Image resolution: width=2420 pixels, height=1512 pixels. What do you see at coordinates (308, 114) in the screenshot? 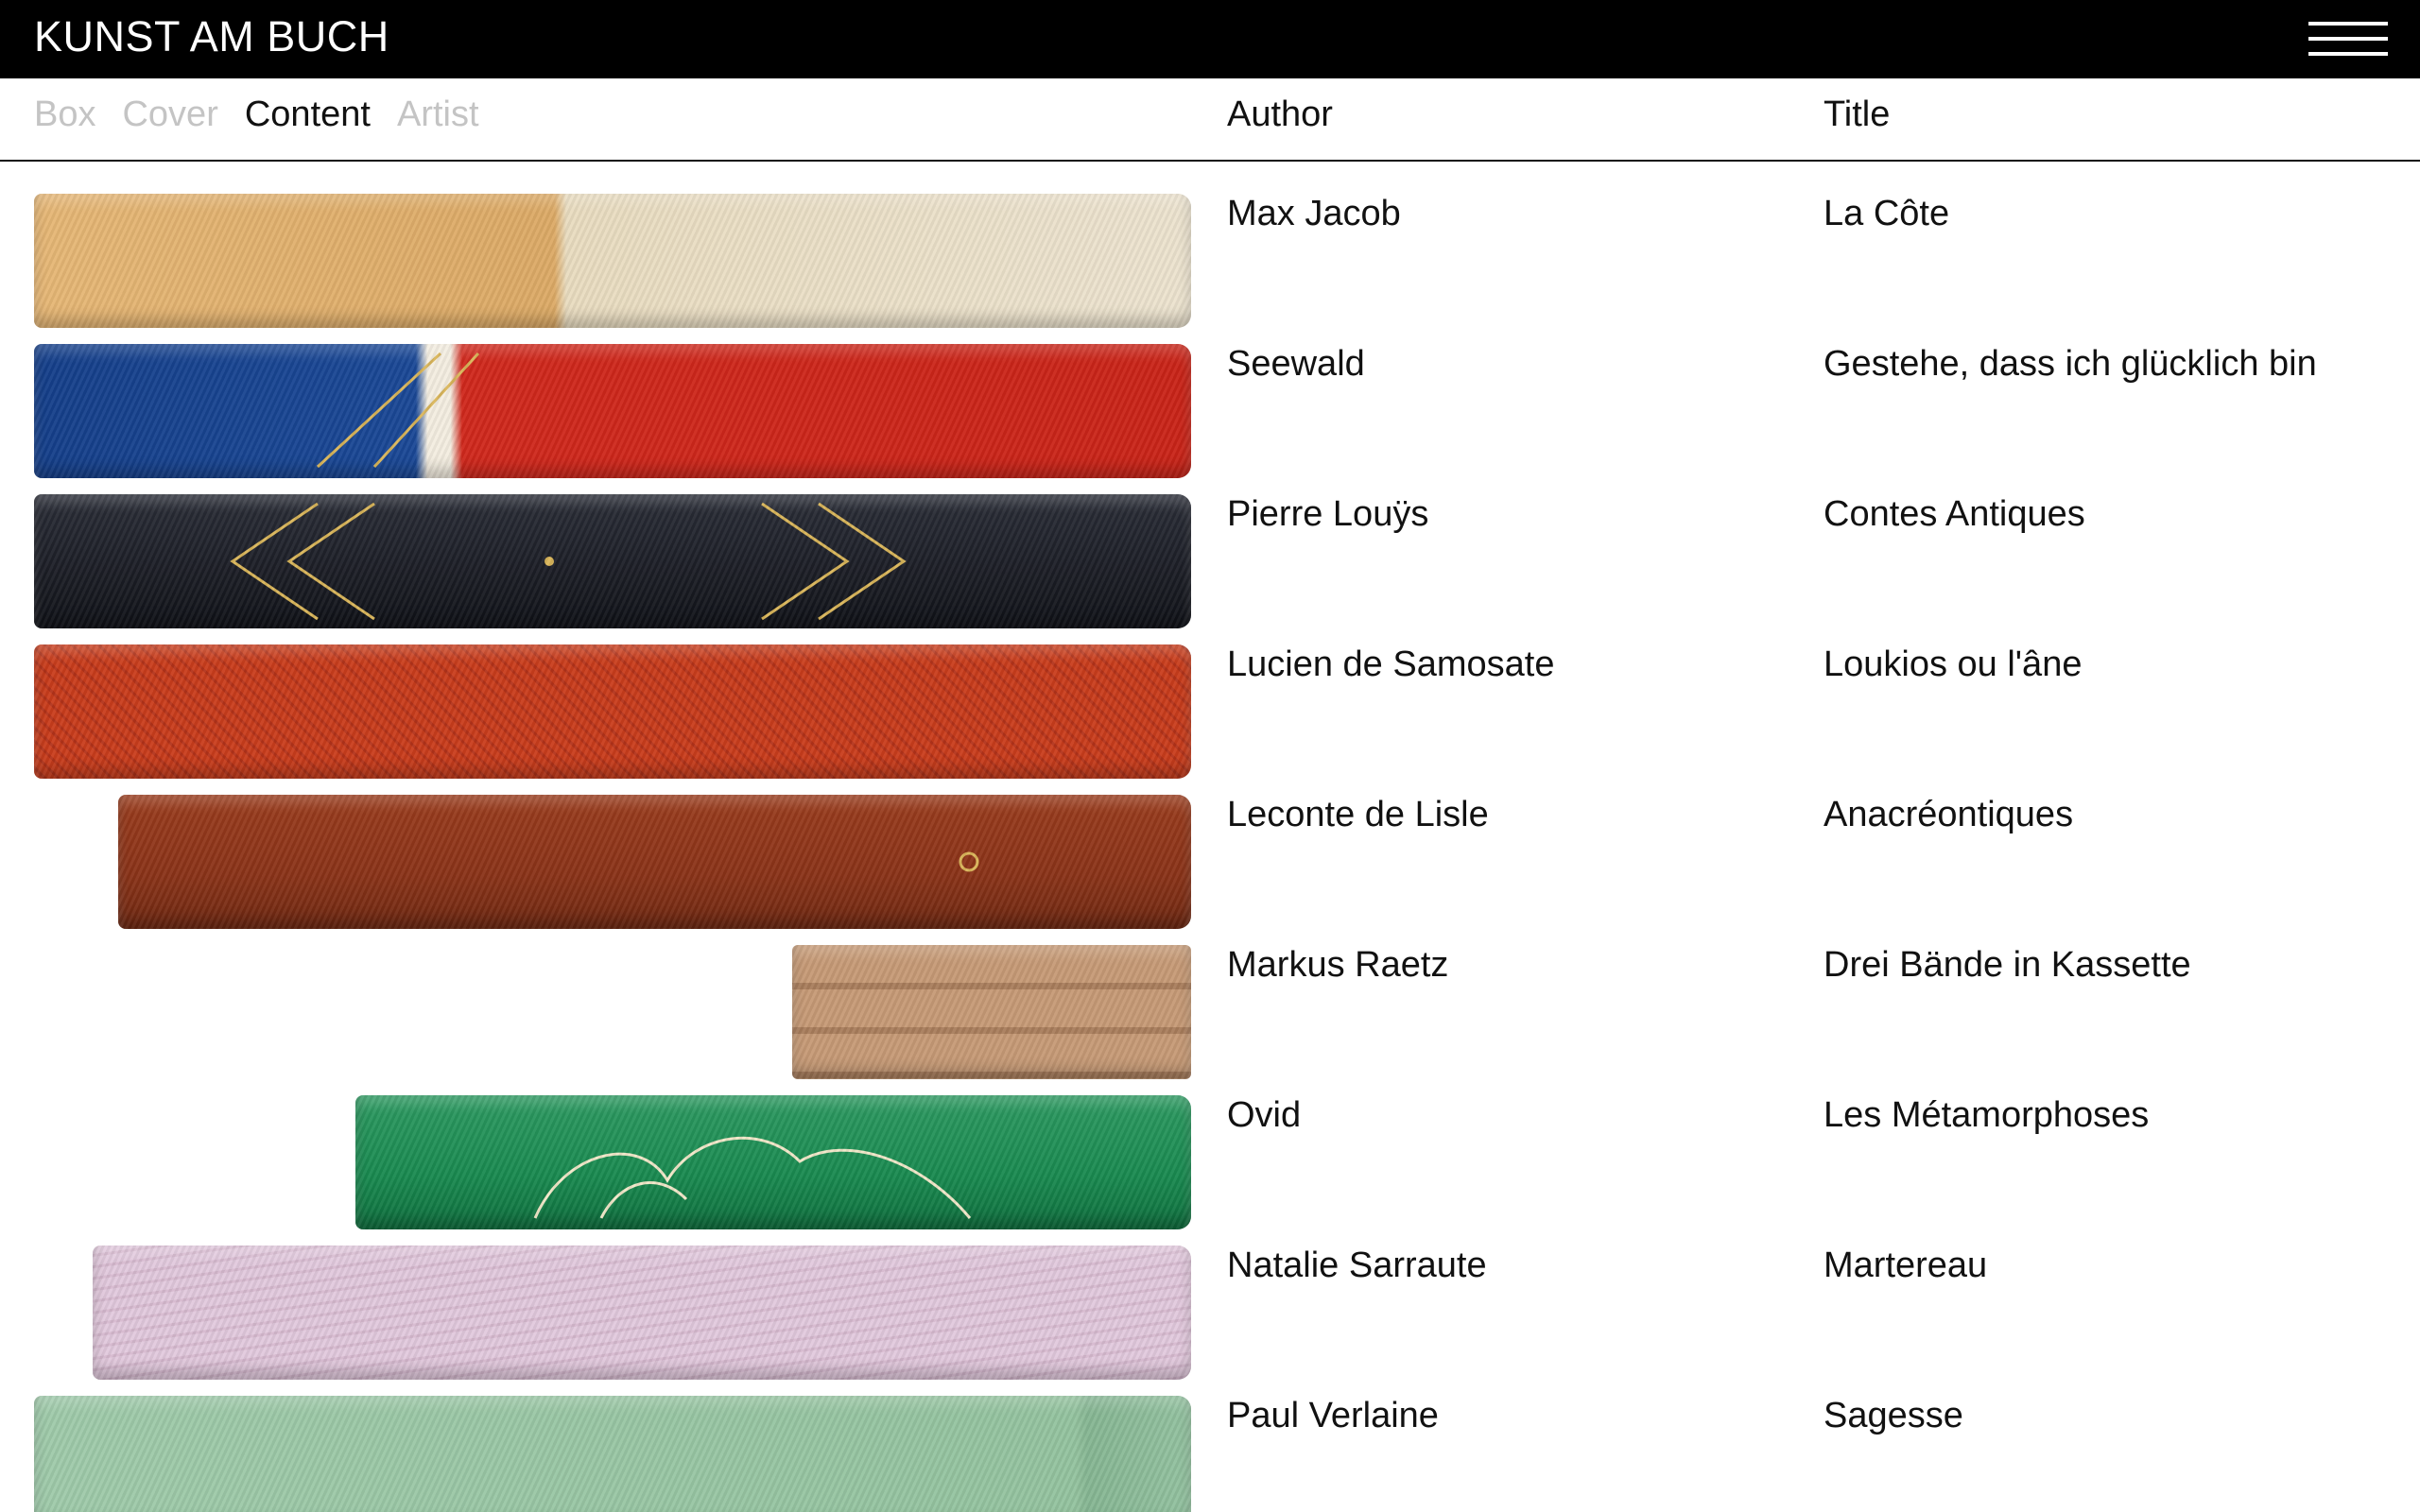
I see `tab-content: Content` at bounding box center [308, 114].